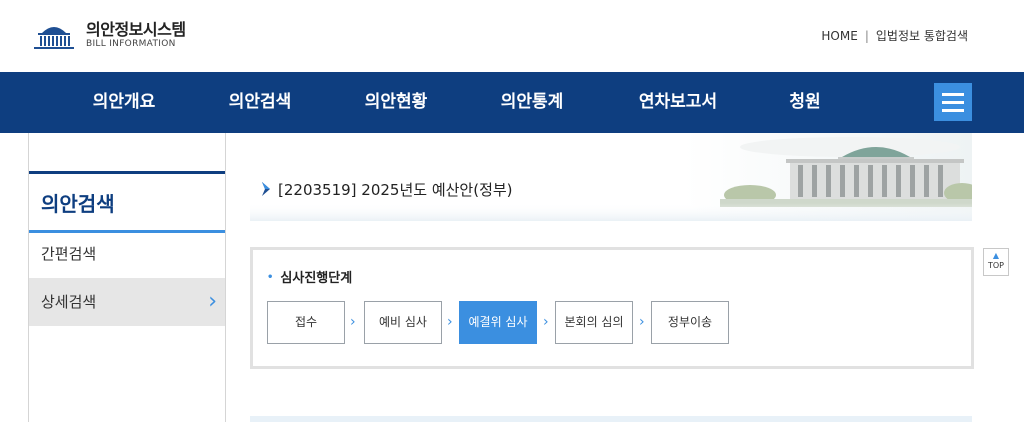 The image size is (1024, 422). I want to click on content-section-top, so click(611, 419).